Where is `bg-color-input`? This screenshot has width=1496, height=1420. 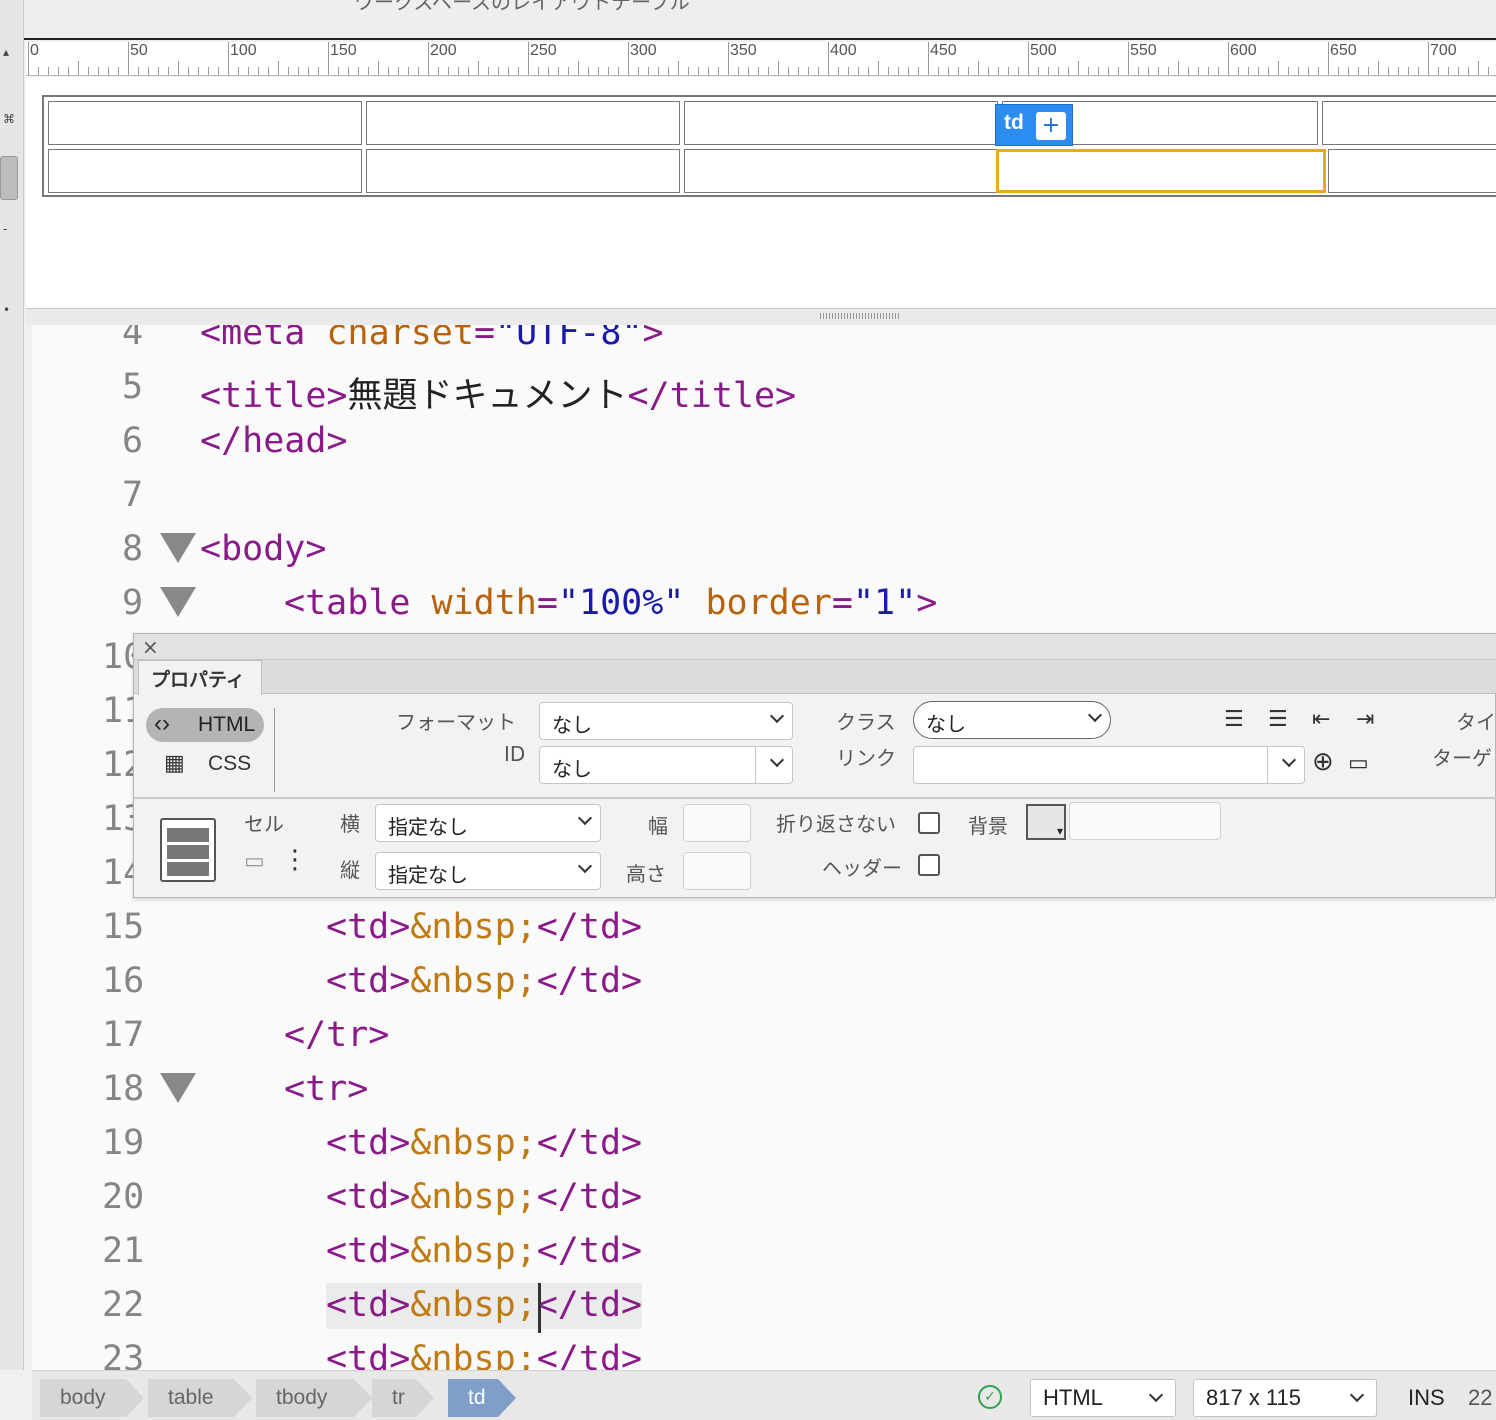
bg-color-input is located at coordinates (1145, 821).